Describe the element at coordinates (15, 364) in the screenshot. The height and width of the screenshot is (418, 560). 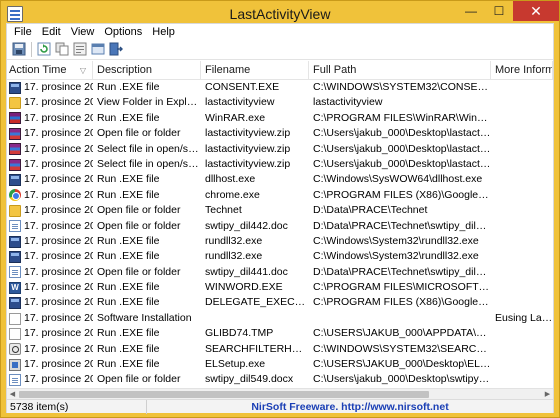
I see `setup-icon` at that location.